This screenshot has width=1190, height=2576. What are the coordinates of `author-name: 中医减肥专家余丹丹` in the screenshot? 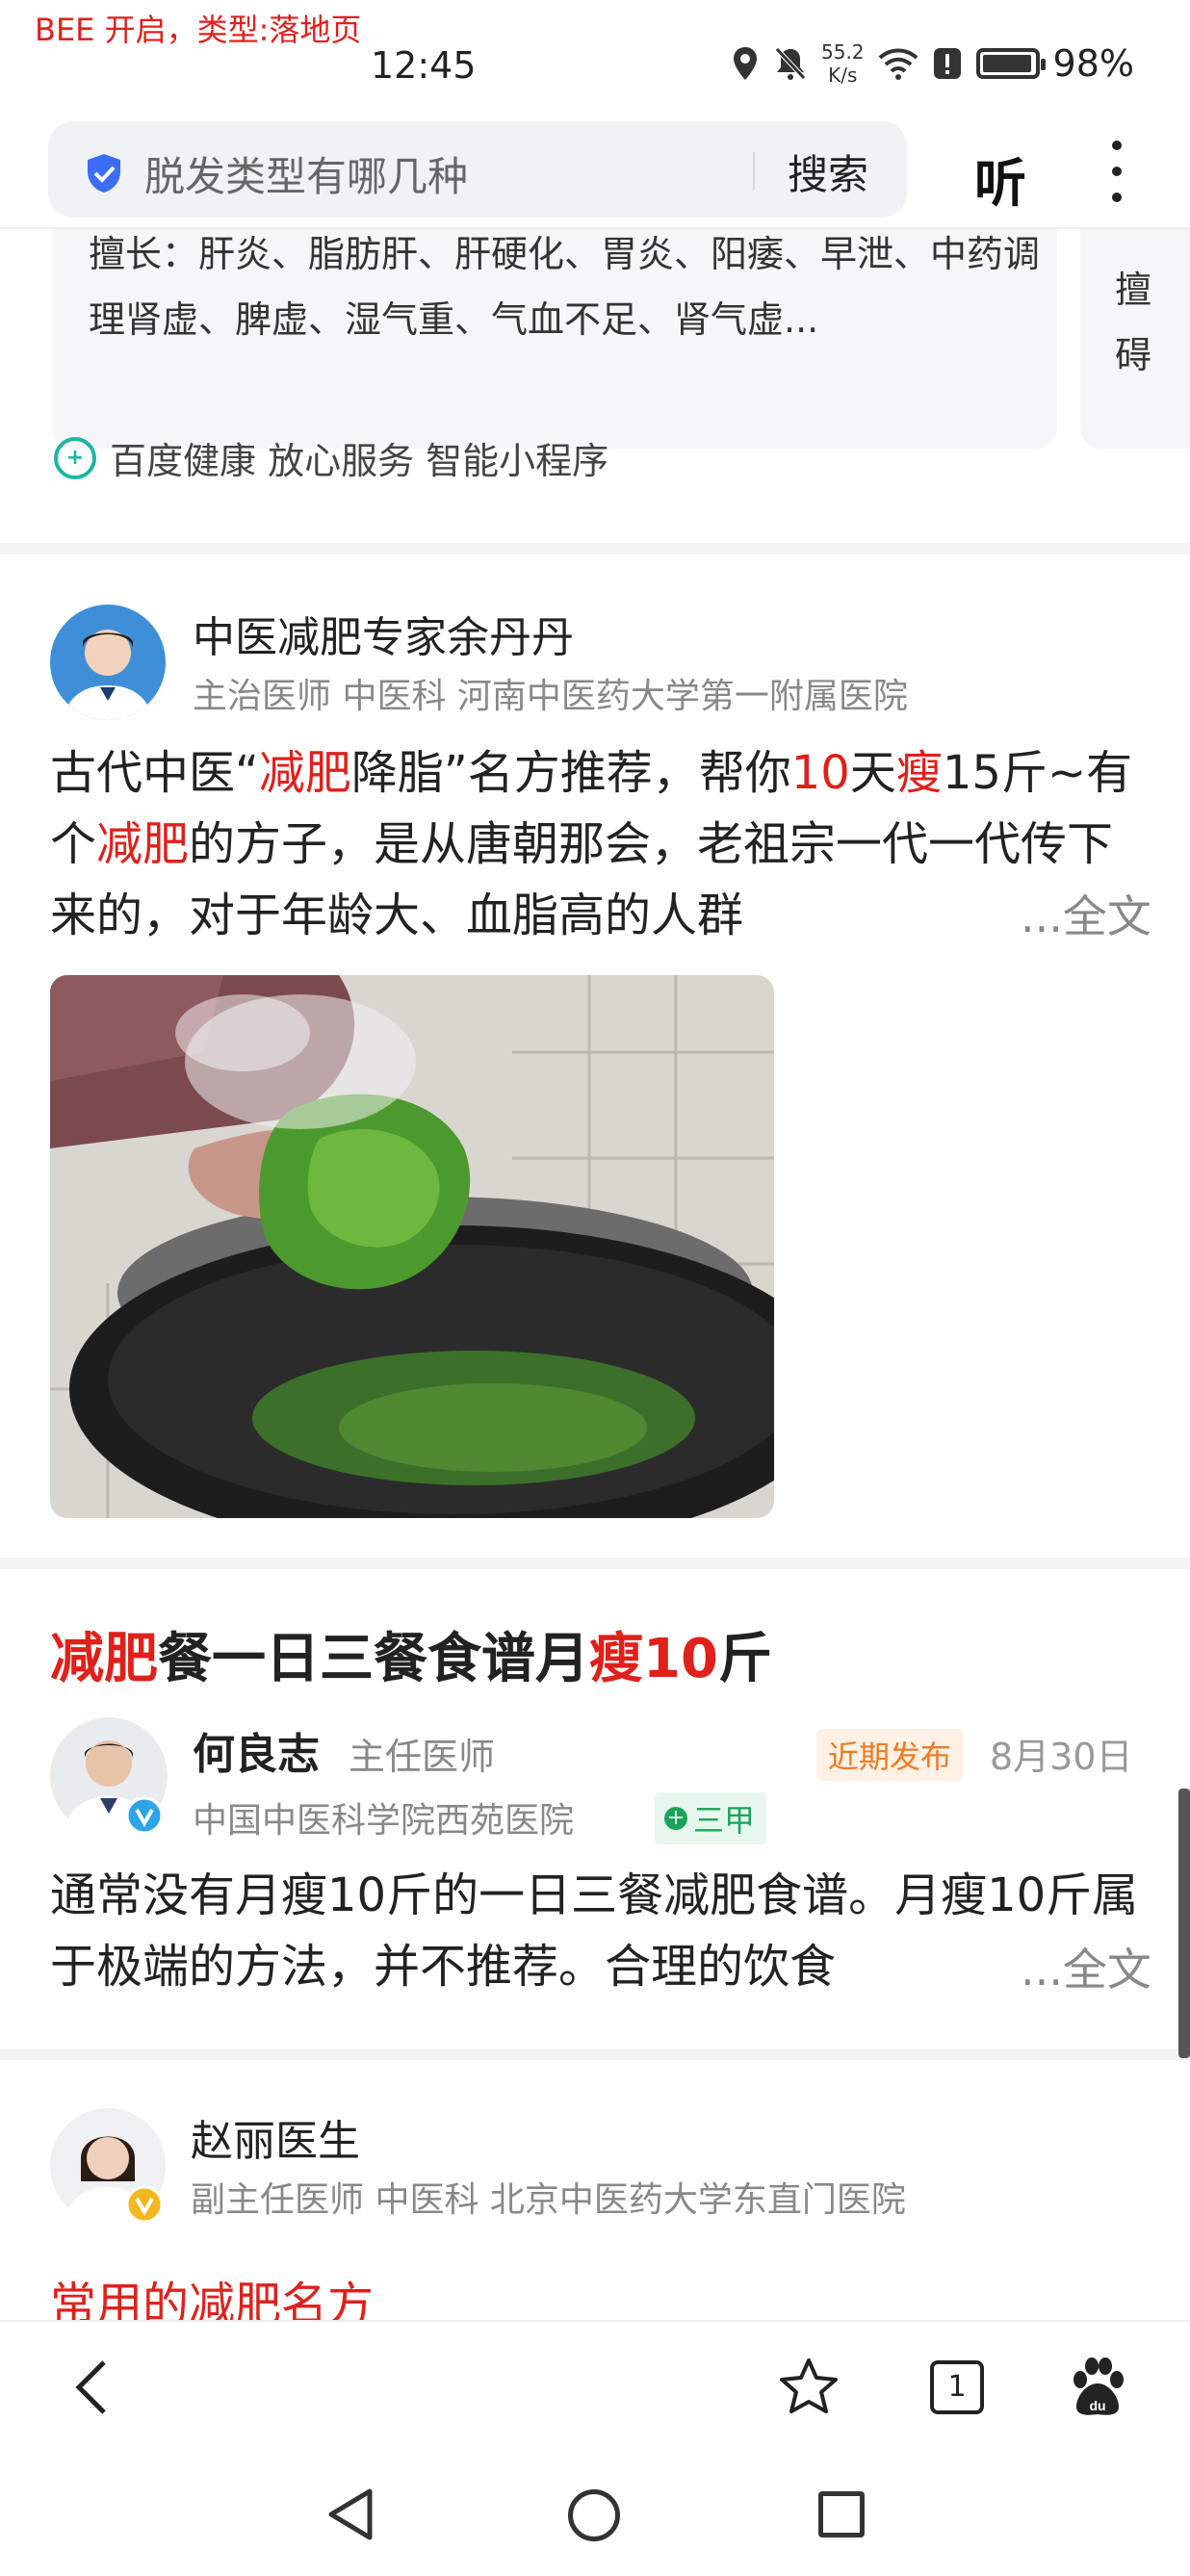 It's located at (384, 634).